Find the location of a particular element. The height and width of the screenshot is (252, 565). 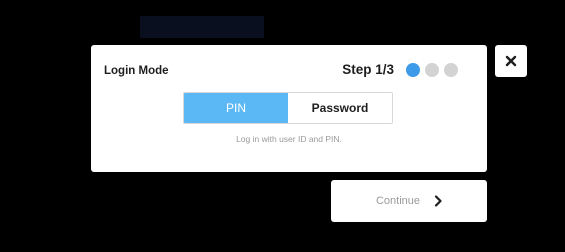

dialog-title: Login Mode is located at coordinates (136, 71).